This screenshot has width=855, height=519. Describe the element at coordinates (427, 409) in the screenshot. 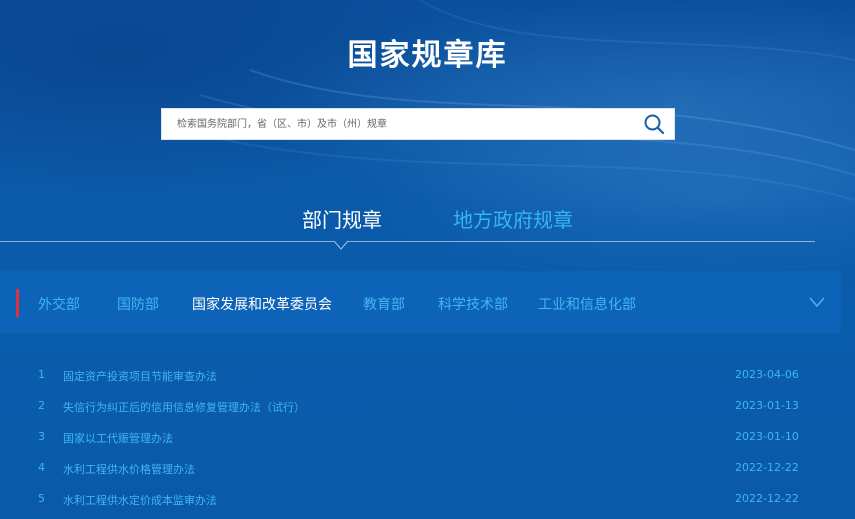

I see `list-item: 2 失信行为纠正后的信用信息修复管理办法（试行） 2023-01-13` at that location.